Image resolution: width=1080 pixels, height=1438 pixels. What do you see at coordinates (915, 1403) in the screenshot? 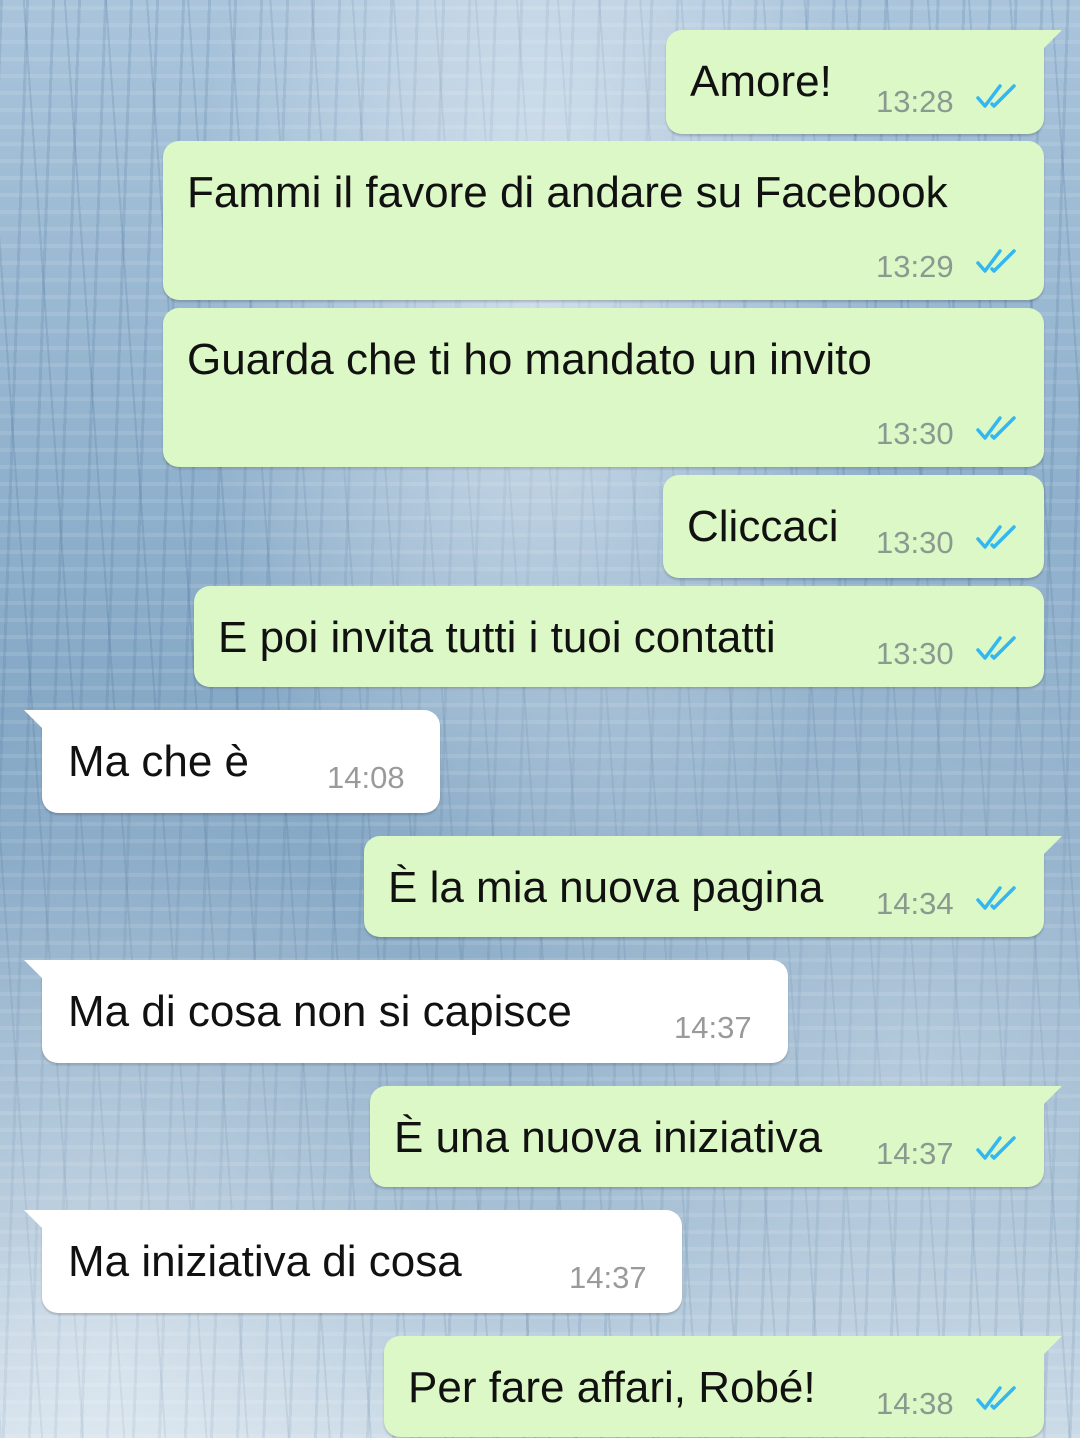
I see `message-time: 14:38` at bounding box center [915, 1403].